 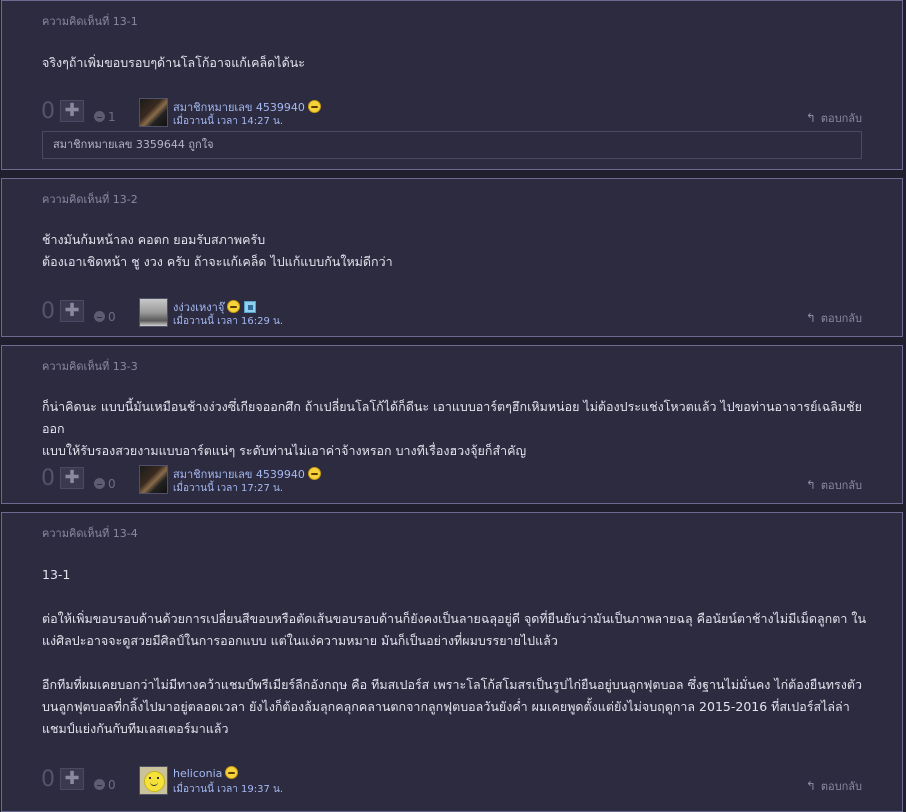 I want to click on like-notice: สมาชิกหมายเลข 3359644 ถูกใจ, so click(x=452, y=145).